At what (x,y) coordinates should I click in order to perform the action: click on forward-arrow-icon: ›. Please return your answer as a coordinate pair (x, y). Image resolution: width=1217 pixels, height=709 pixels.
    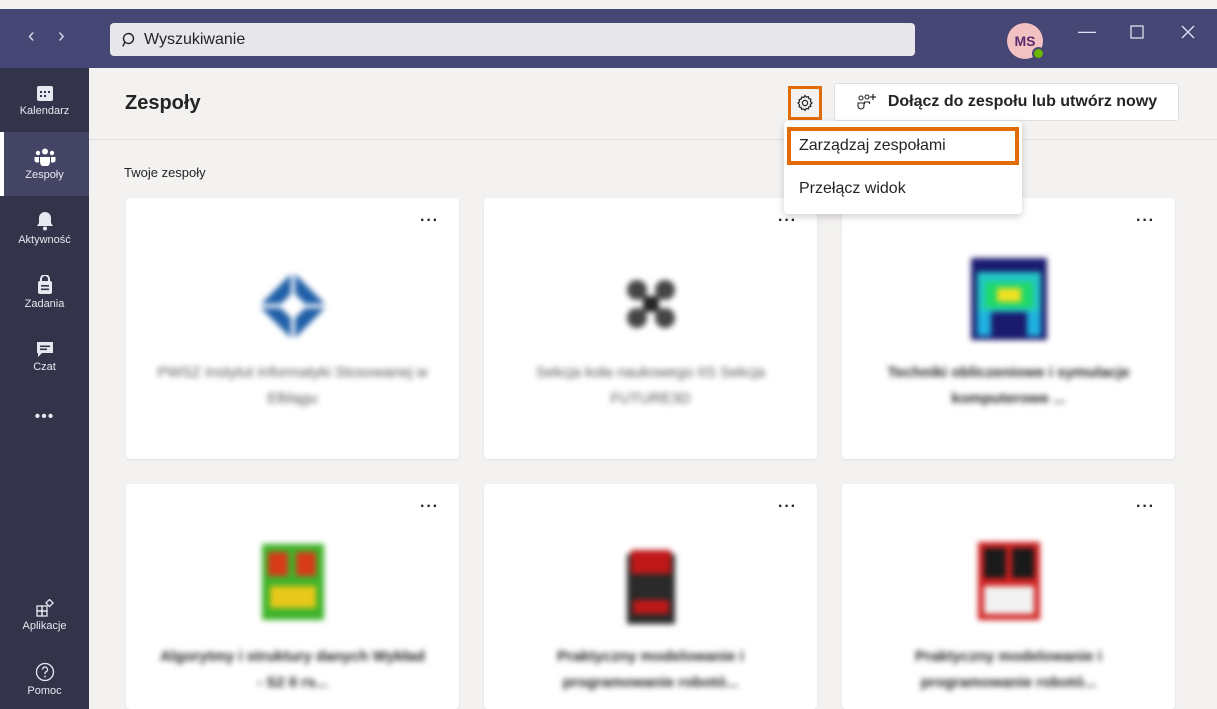
    Looking at the image, I should click on (61, 36).